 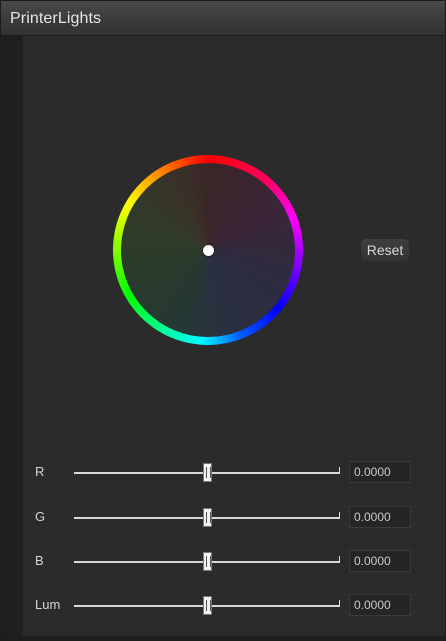 What do you see at coordinates (48, 604) in the screenshot?
I see `slider-label-lum: Lum` at bounding box center [48, 604].